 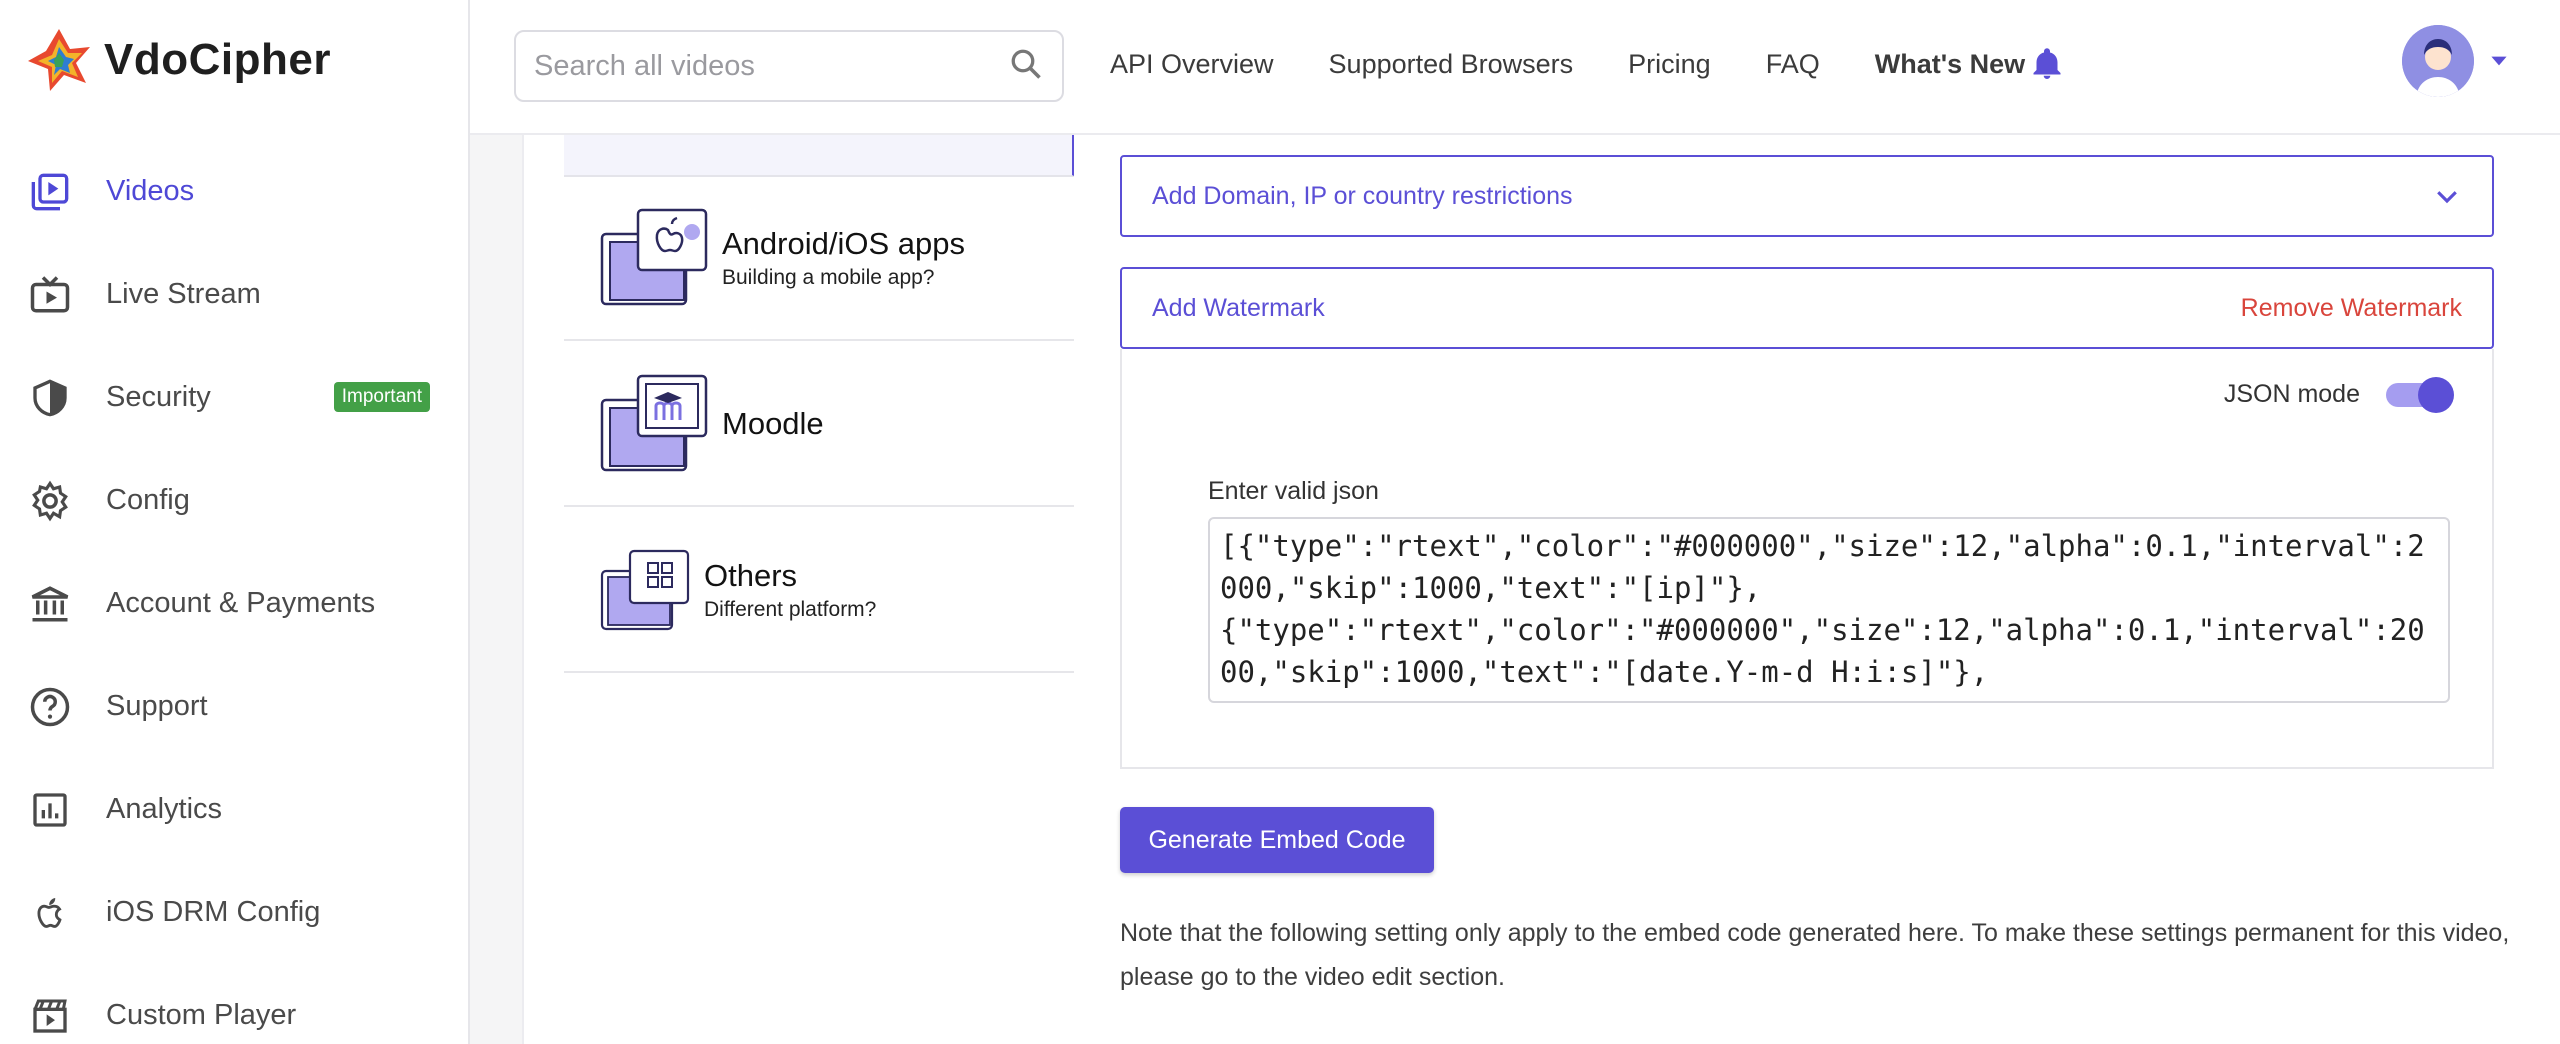 I want to click on sidebar-item-label: Live Stream, so click(x=183, y=294).